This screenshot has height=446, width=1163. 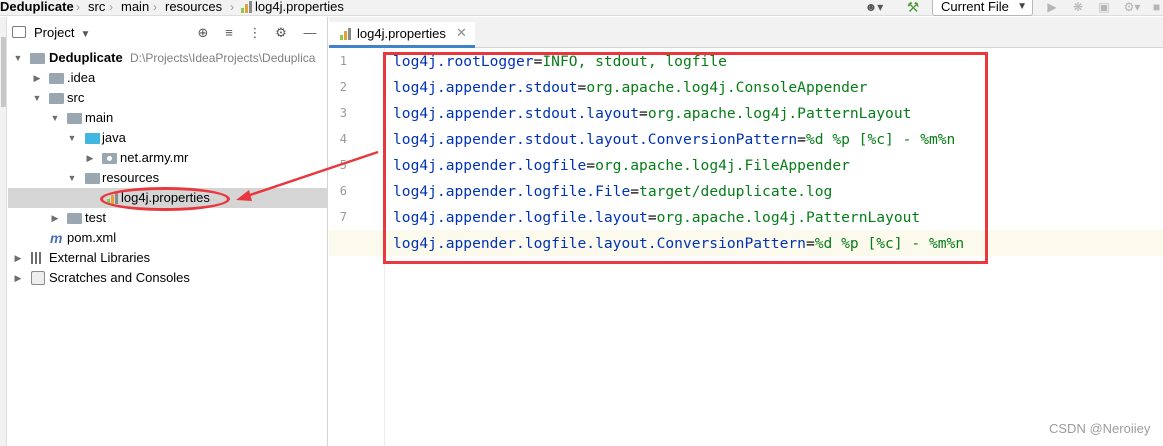 What do you see at coordinates (86, 57) in the screenshot?
I see `tree-item-label: Deduplicate` at bounding box center [86, 57].